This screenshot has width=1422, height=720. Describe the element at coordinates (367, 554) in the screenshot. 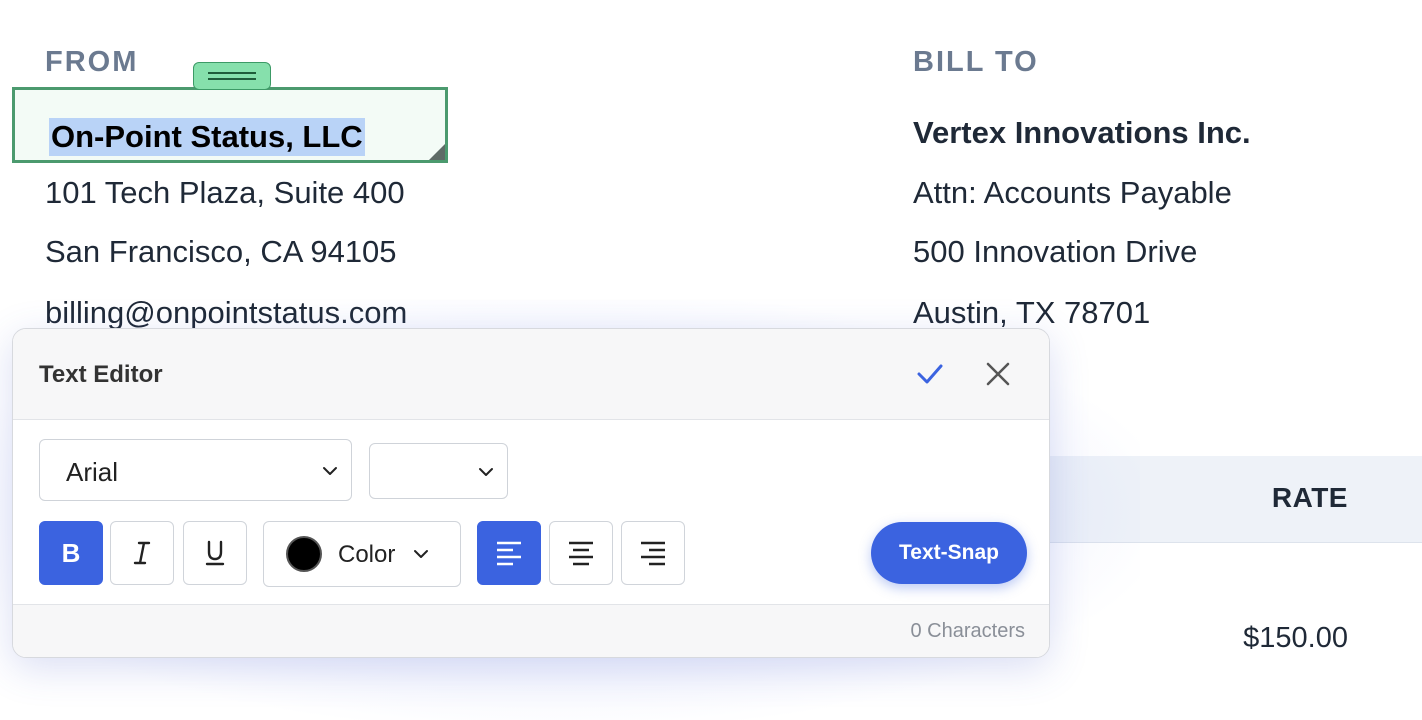

I see `color-label: Color` at that location.